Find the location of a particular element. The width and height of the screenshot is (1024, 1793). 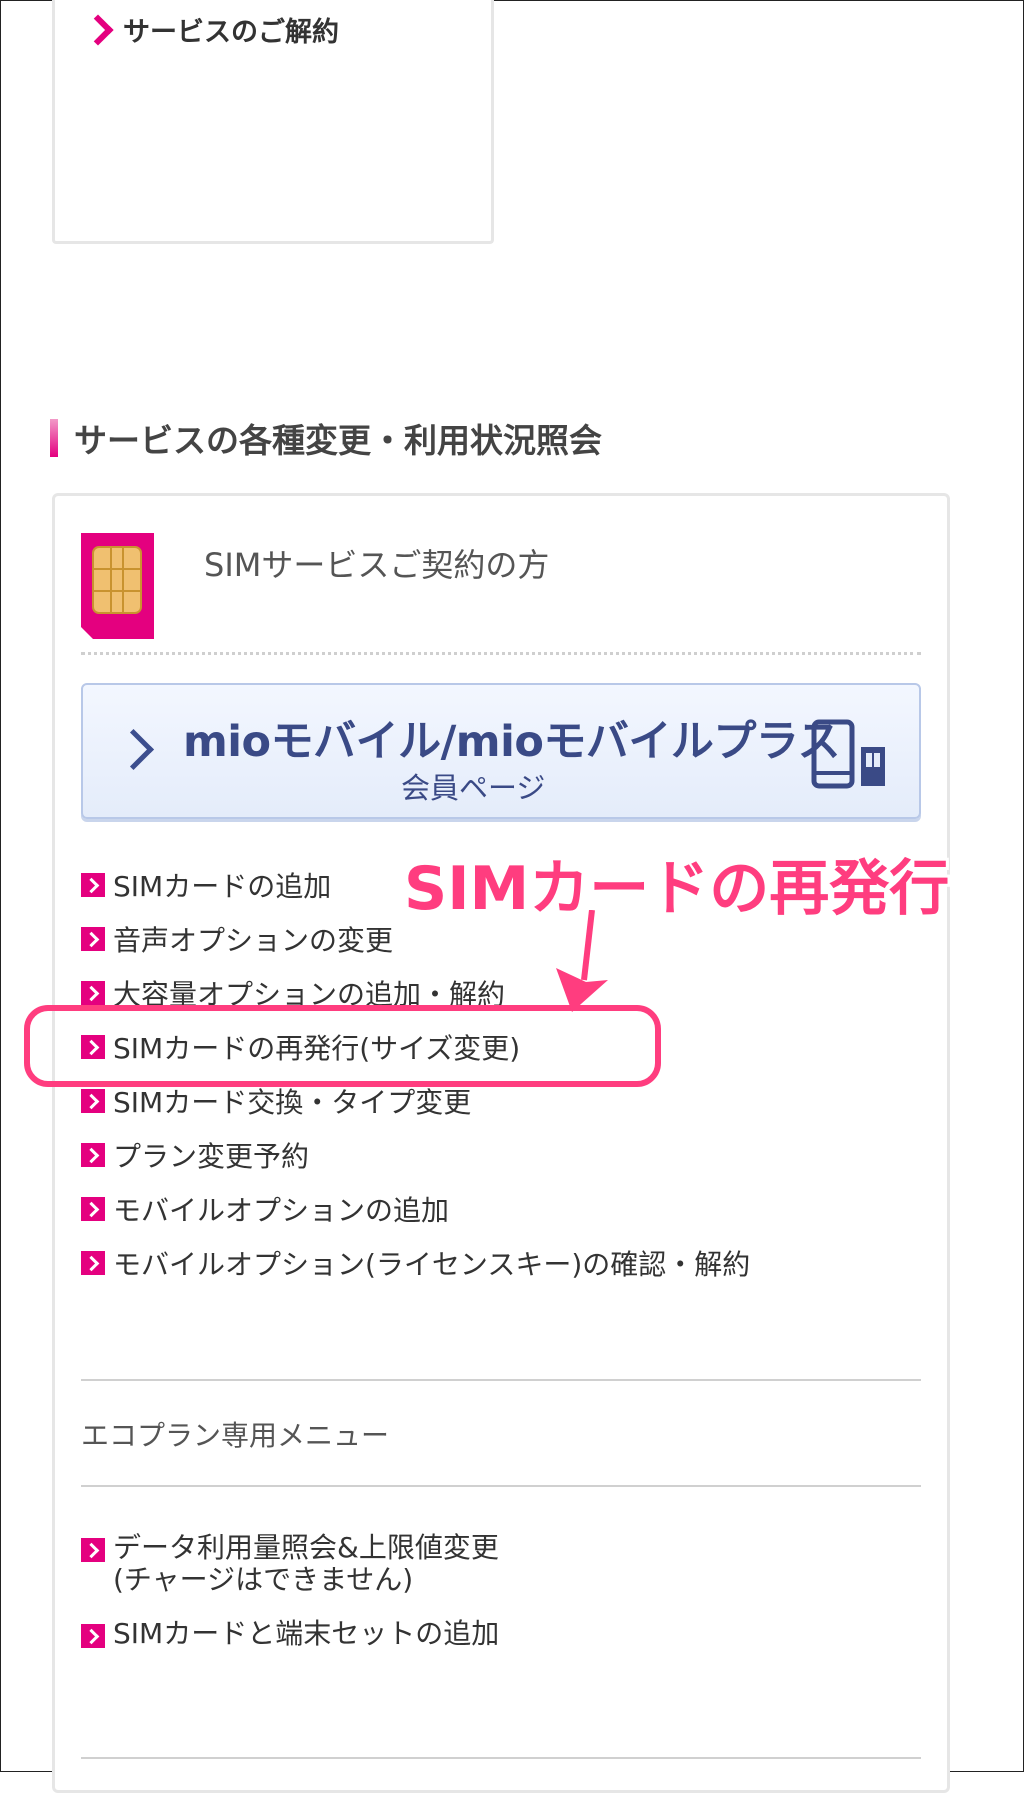

eco-link-data-usage: データ利用量照会&上限値変更 (チャージはできません) is located at coordinates (290, 1564).